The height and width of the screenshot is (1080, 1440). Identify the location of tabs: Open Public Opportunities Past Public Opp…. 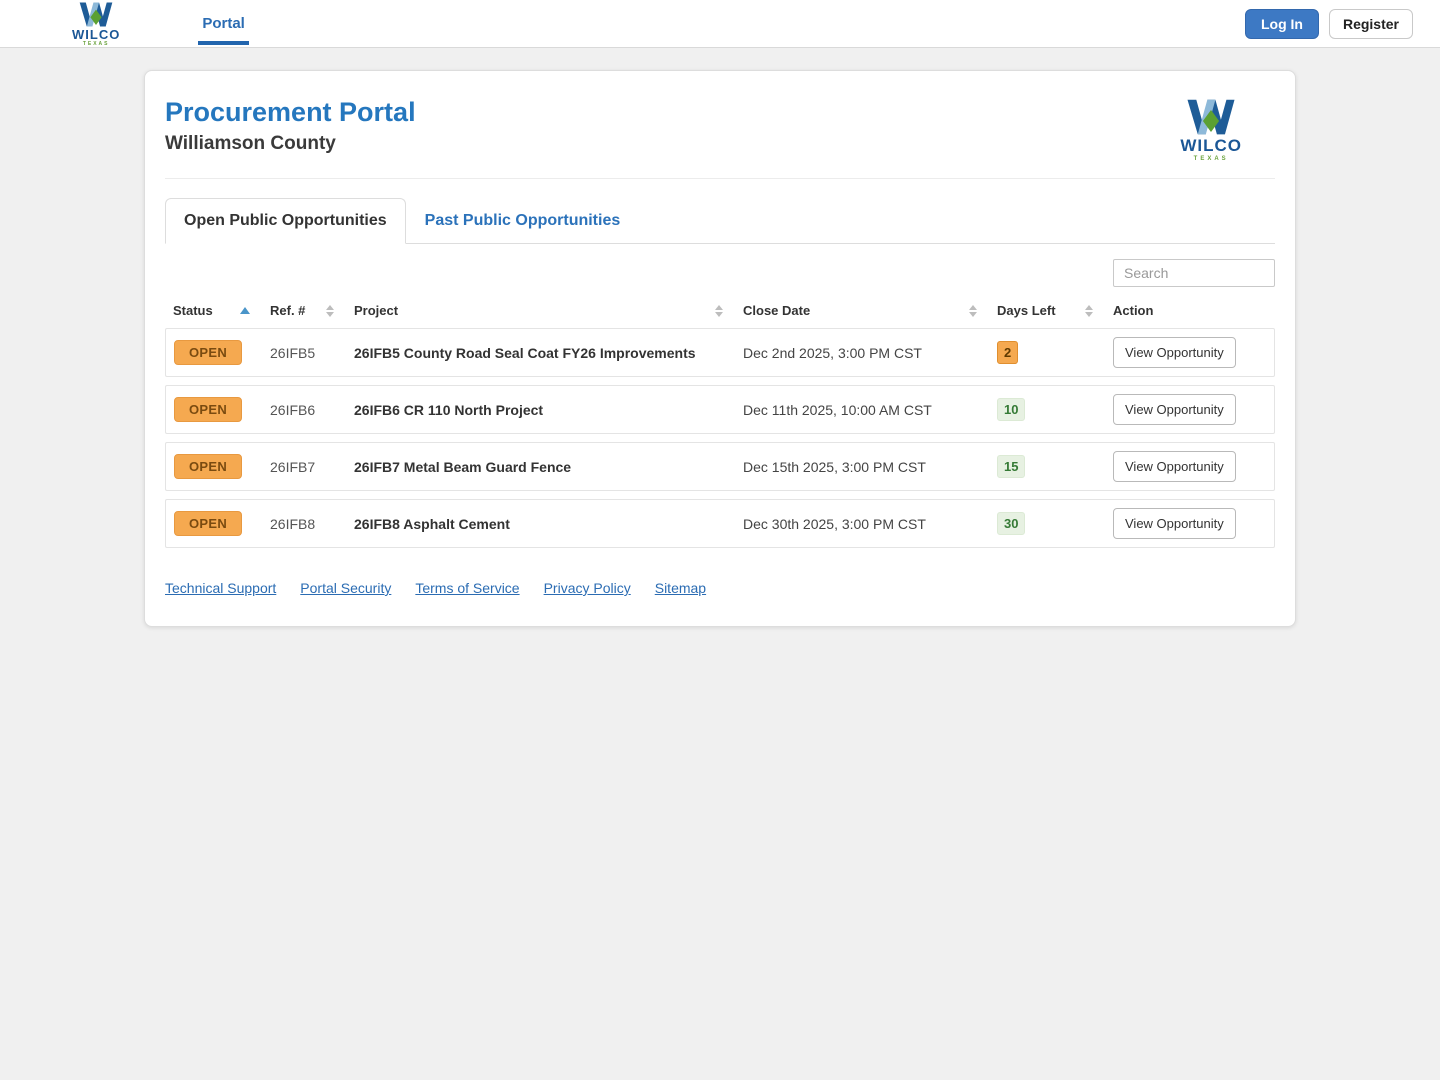
(720, 221).